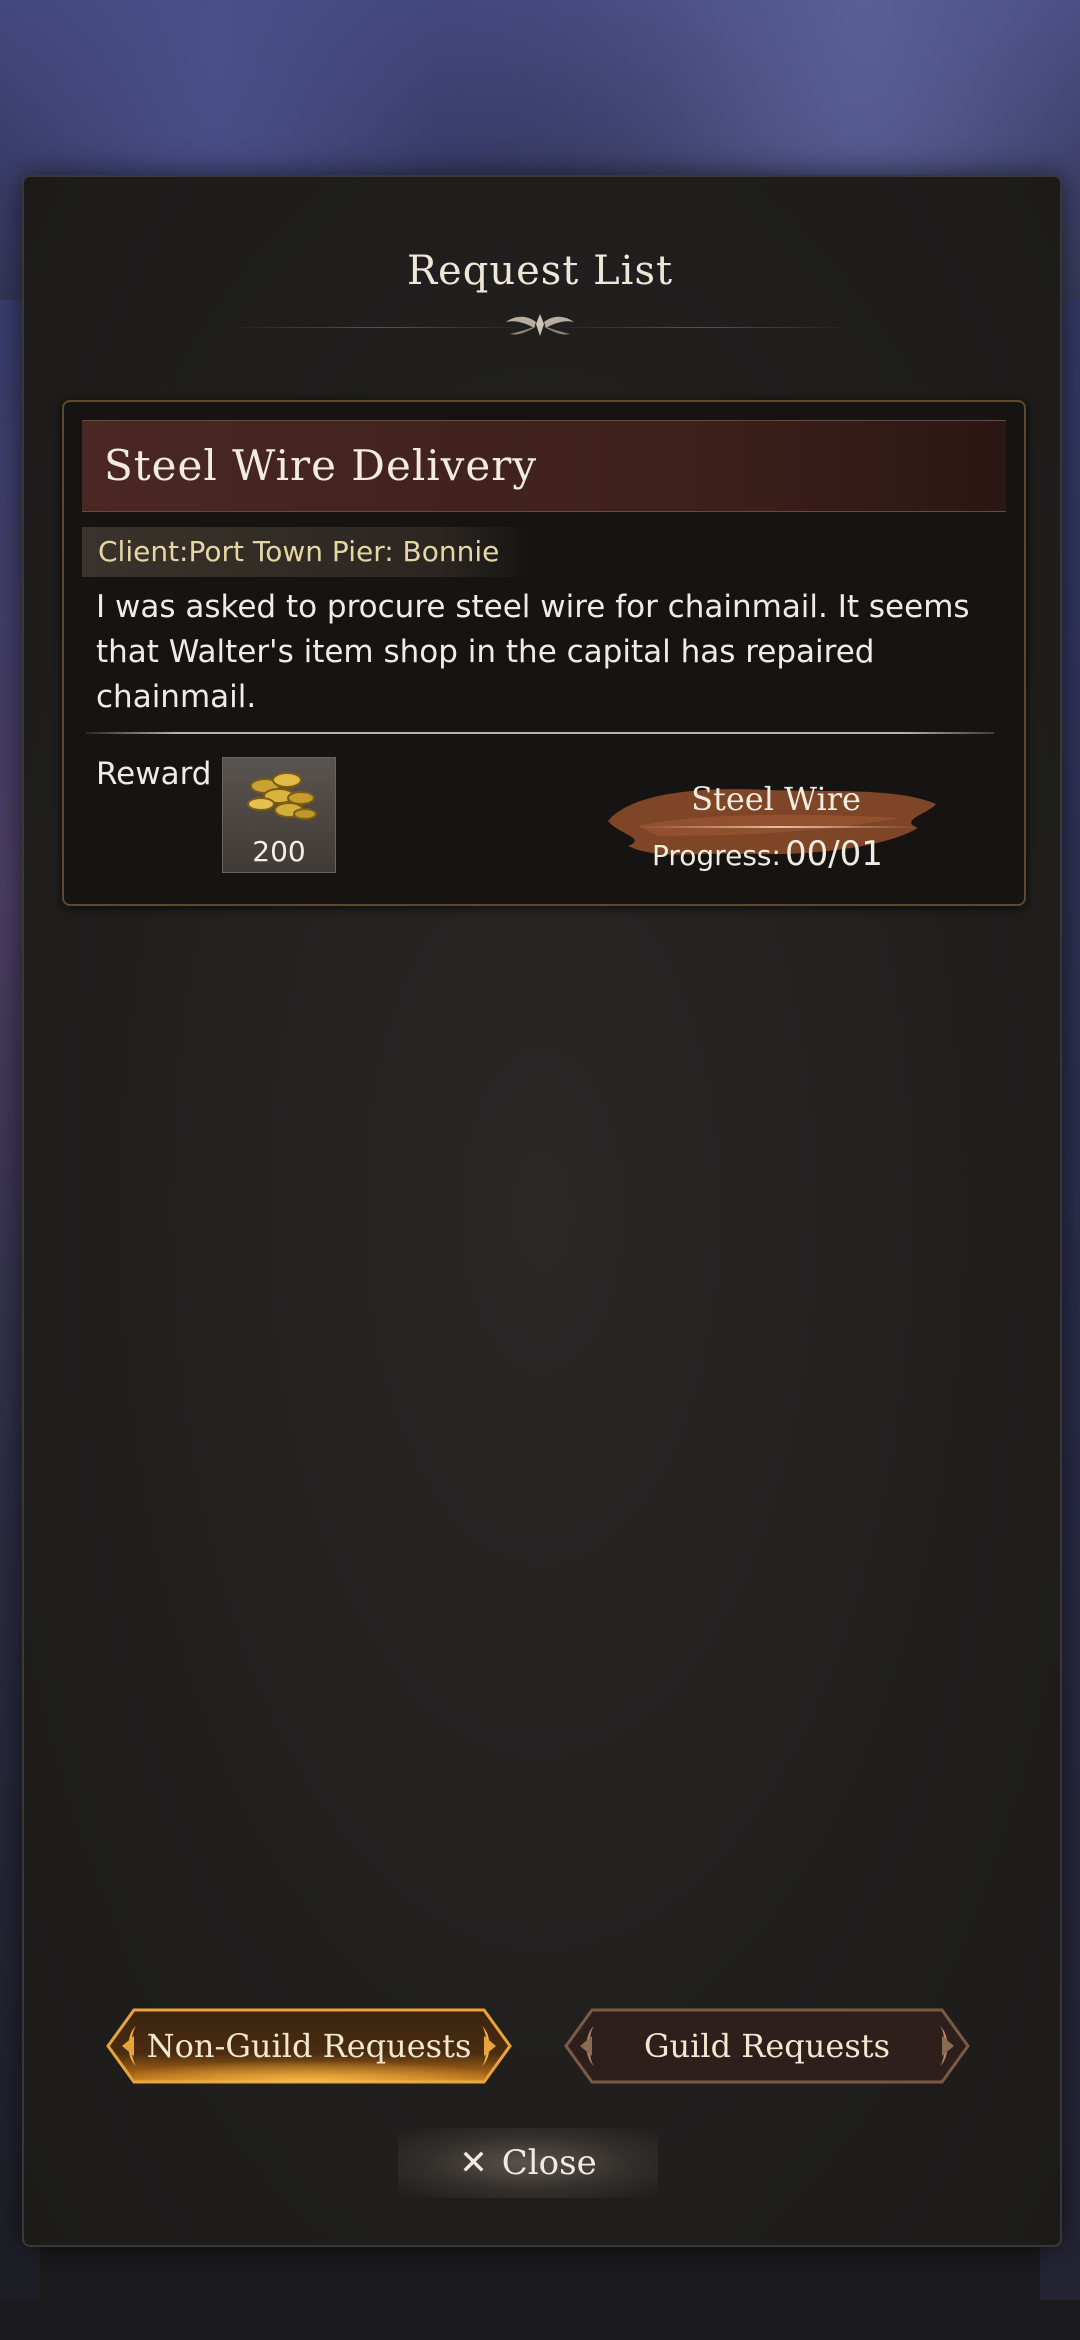 The height and width of the screenshot is (2340, 1080). I want to click on request-card-header: Steel Wire Delivery, so click(544, 466).